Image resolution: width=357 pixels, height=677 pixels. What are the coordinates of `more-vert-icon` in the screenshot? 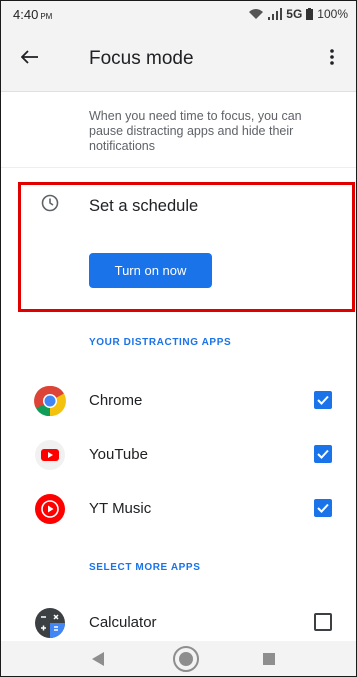 It's located at (332, 59).